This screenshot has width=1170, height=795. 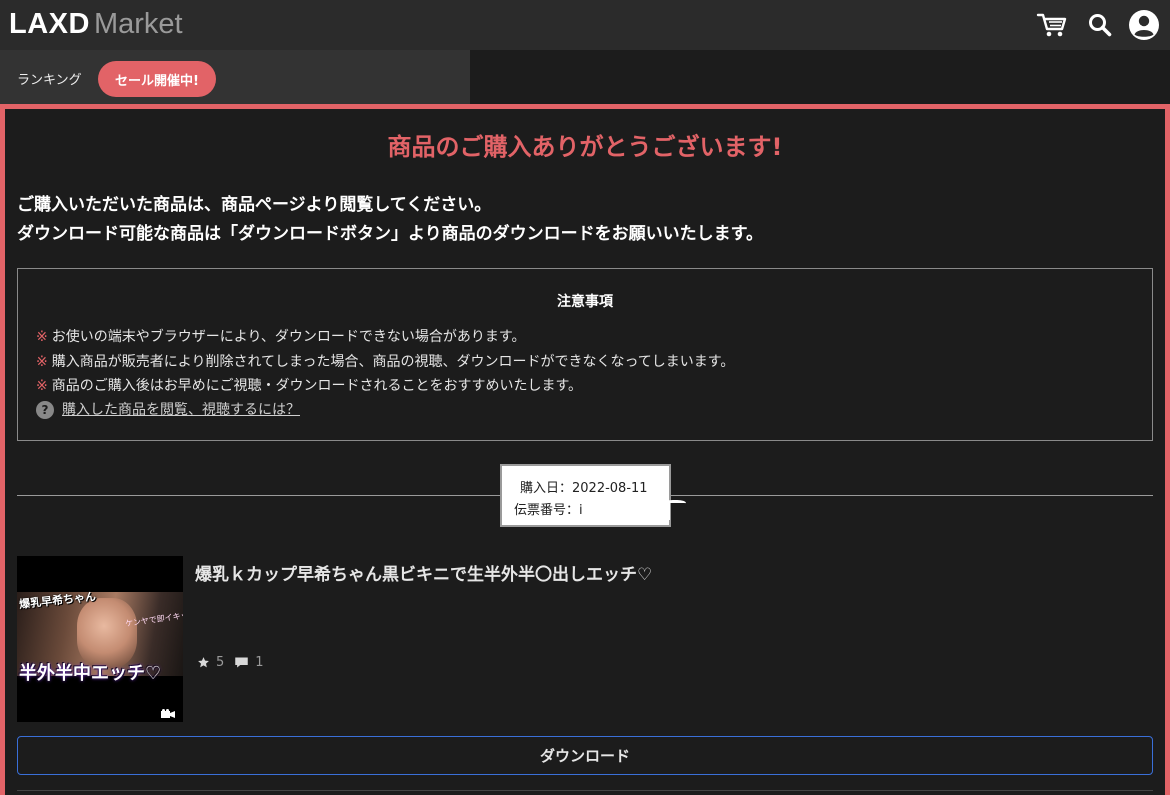 I want to click on purchase-date-value: 2022-08-11, so click(x=610, y=488).